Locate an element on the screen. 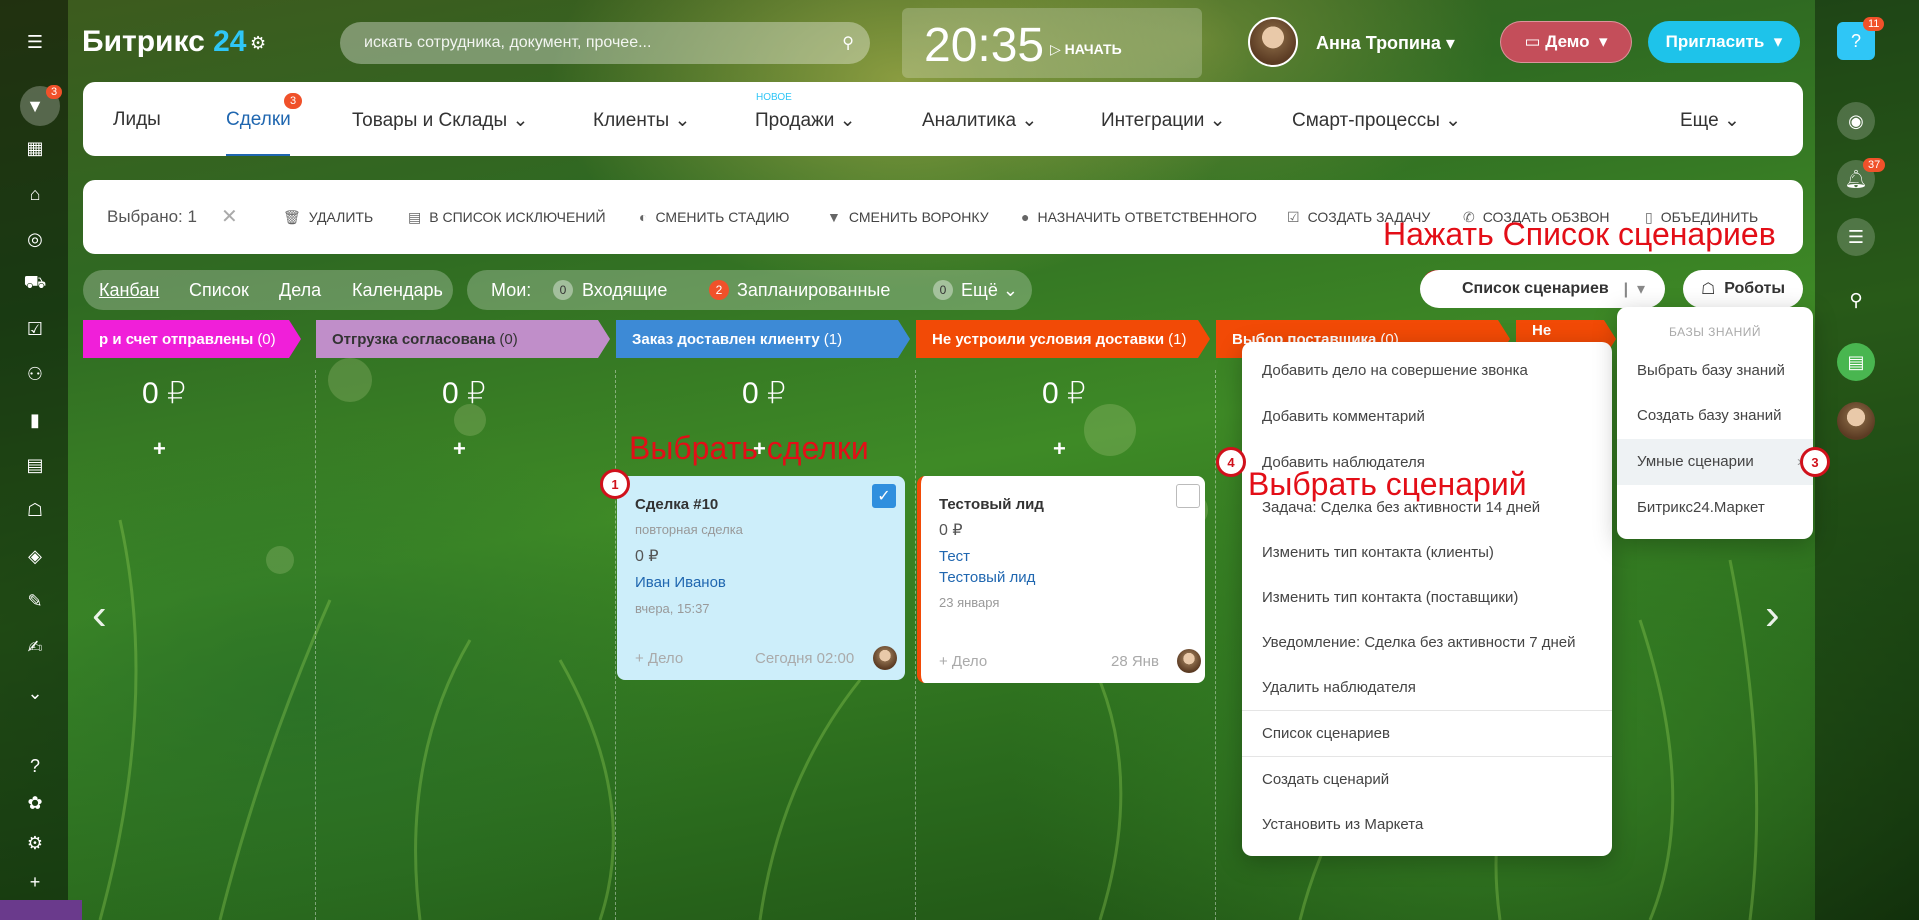  view-switcher: Канбан Список Дела Календарь is located at coordinates (268, 290).